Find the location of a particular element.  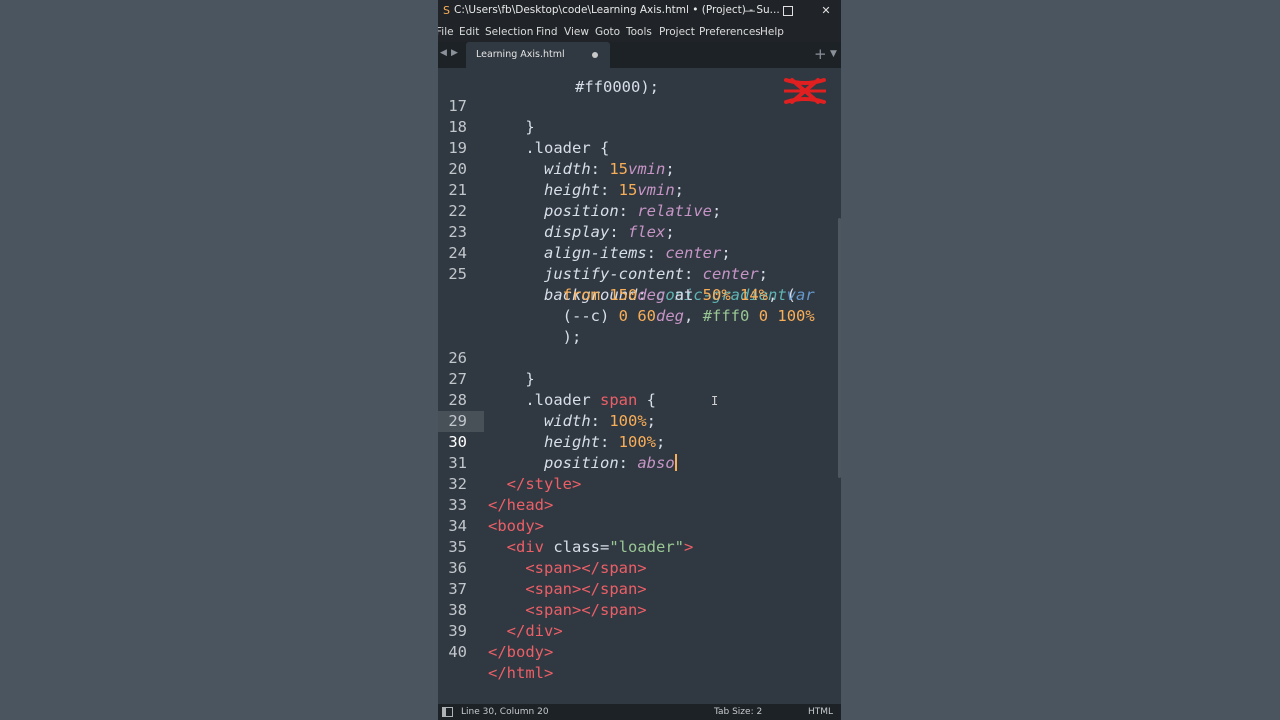

unsaved-dot-icon is located at coordinates (595, 55).